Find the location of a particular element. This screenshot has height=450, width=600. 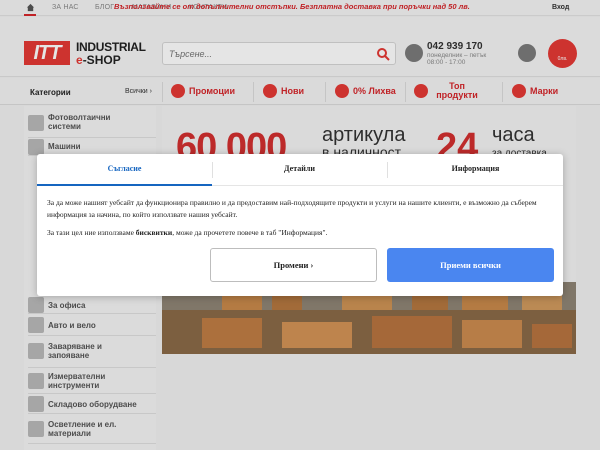

cookies-link: бисквитки is located at coordinates (154, 232).